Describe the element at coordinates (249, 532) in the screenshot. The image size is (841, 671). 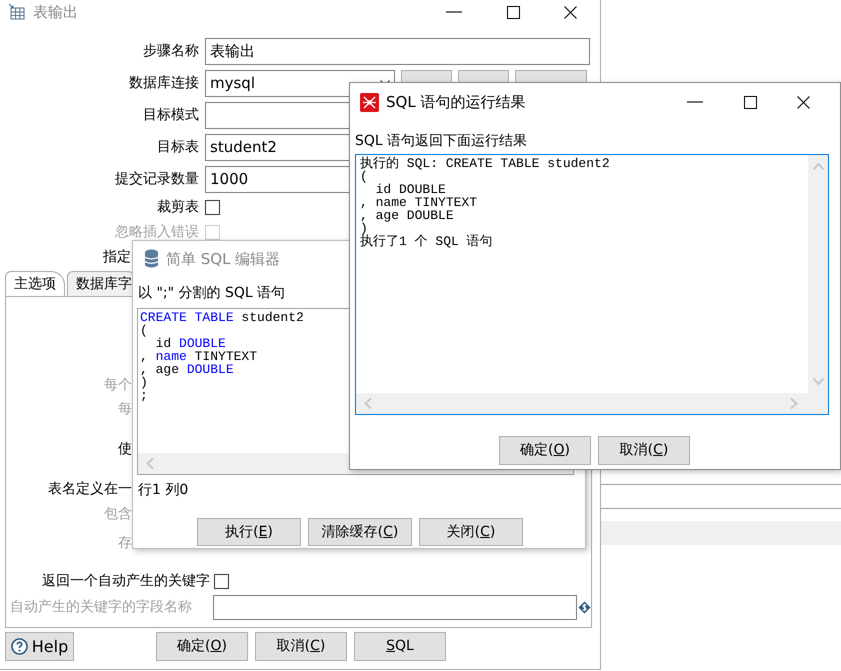
I see `button: 执行(E)` at that location.